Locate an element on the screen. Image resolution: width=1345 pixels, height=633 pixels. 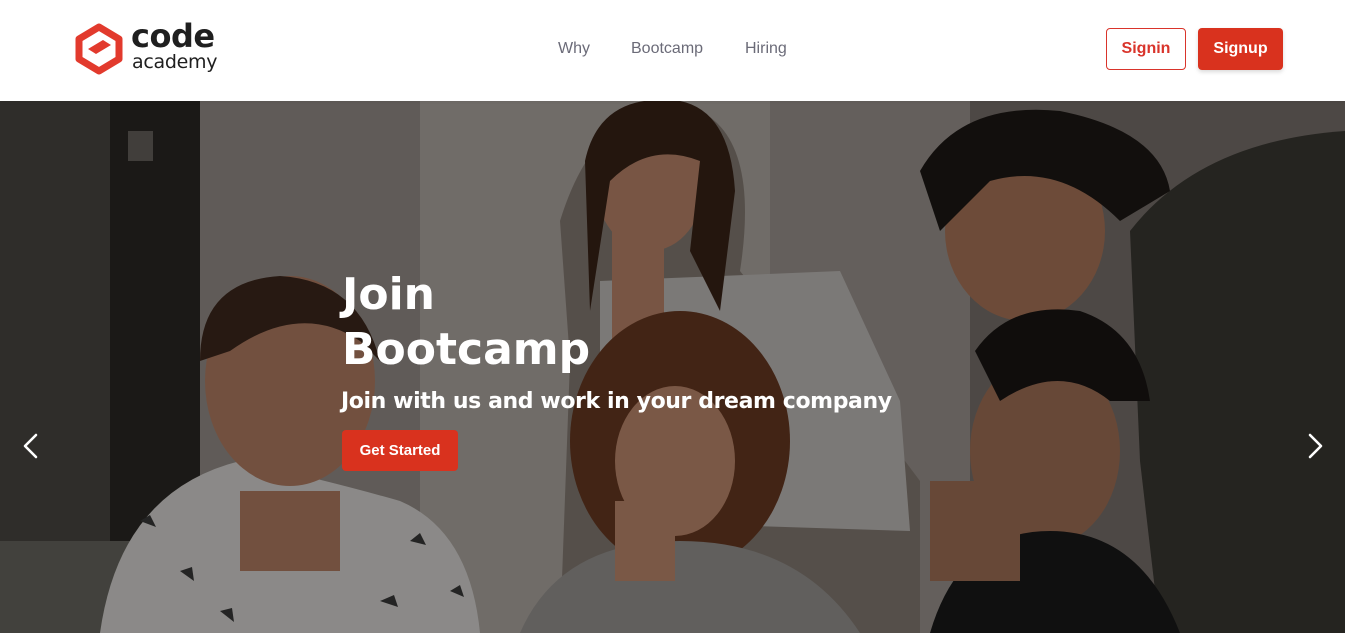
brand-name-line2: academy is located at coordinates (175, 62).